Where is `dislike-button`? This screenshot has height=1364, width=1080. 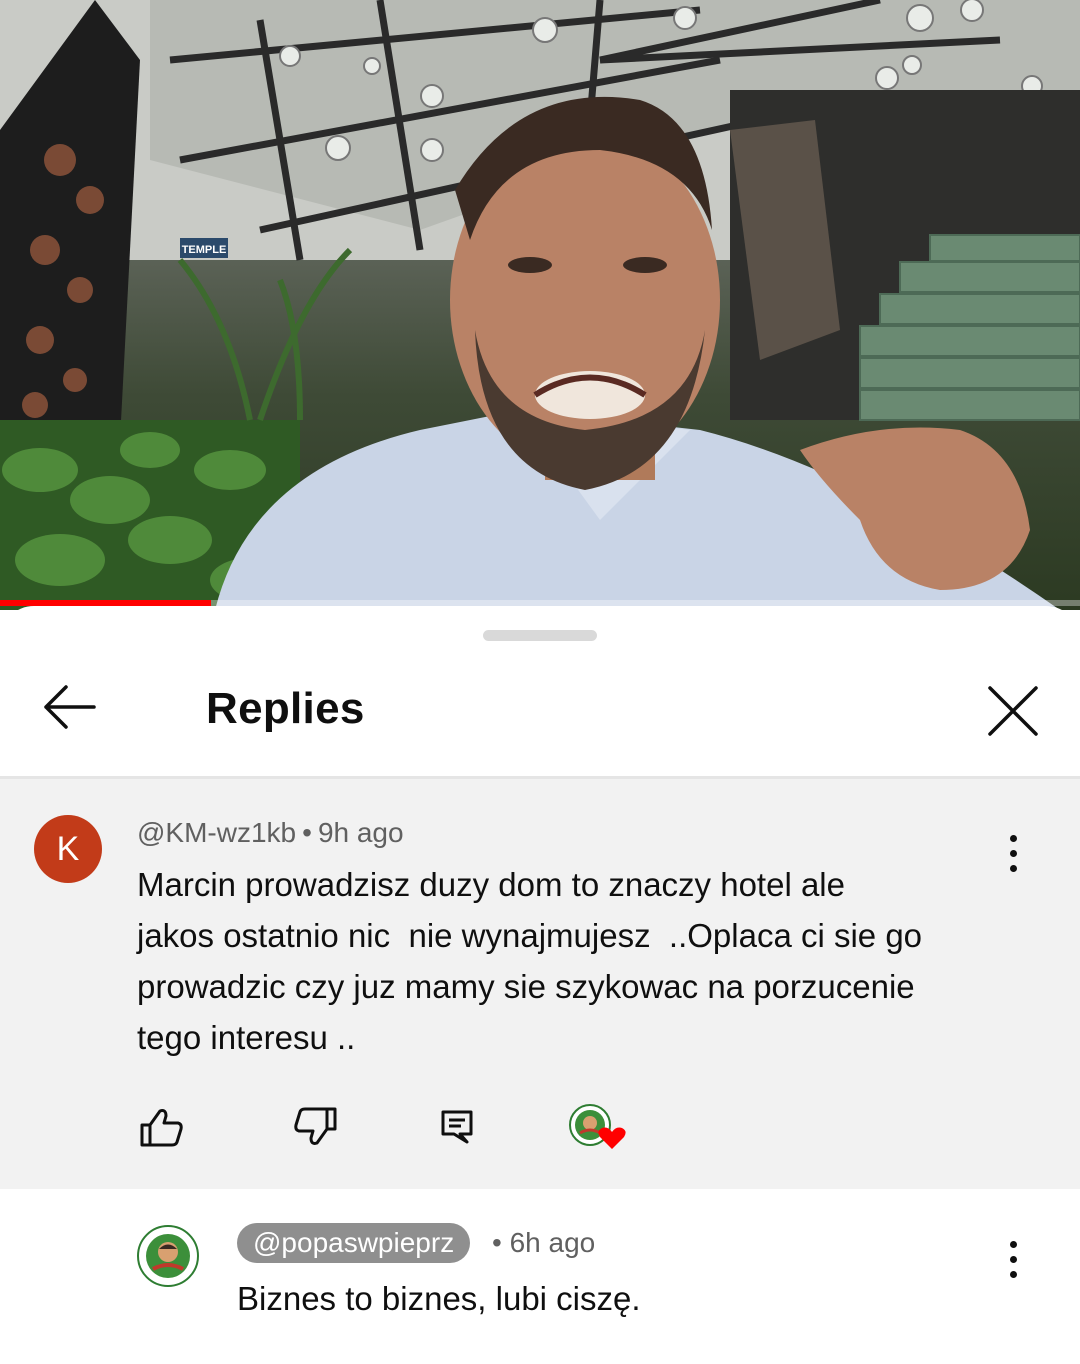 dislike-button is located at coordinates (316, 1127).